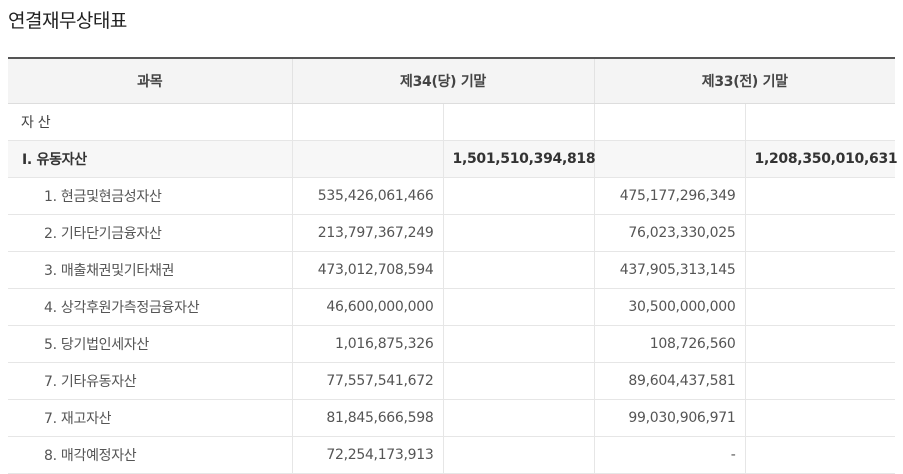 Image resolution: width=903 pixels, height=474 pixels. What do you see at coordinates (669, 196) in the screenshot?
I see `prior-detail-cell: 475,177,296,349` at bounding box center [669, 196].